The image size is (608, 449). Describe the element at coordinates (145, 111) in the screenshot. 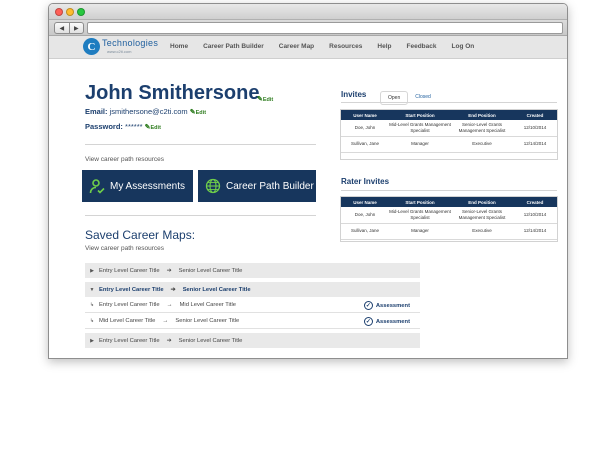

I see `email-row: Email: jsmithersone@c2ti.com ✎Edit` at that location.